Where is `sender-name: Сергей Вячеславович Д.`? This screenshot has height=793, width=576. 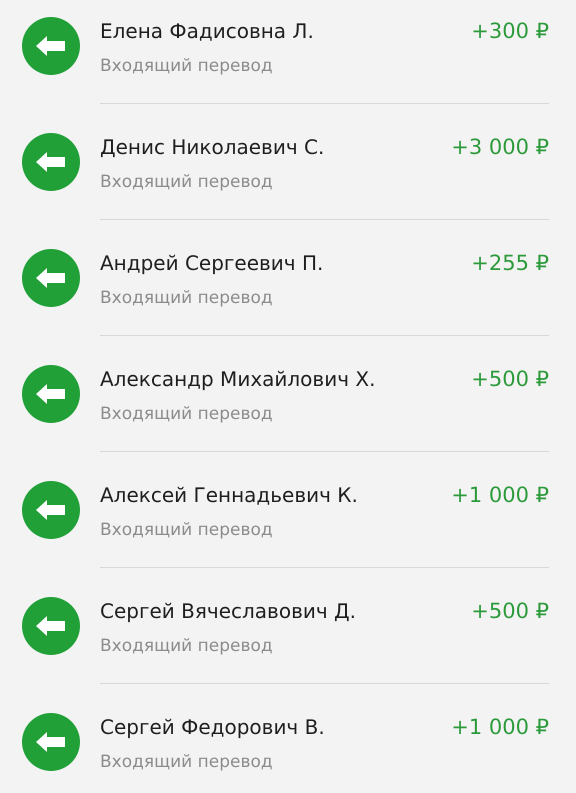 sender-name: Сергей Вячеславович Д. is located at coordinates (228, 611).